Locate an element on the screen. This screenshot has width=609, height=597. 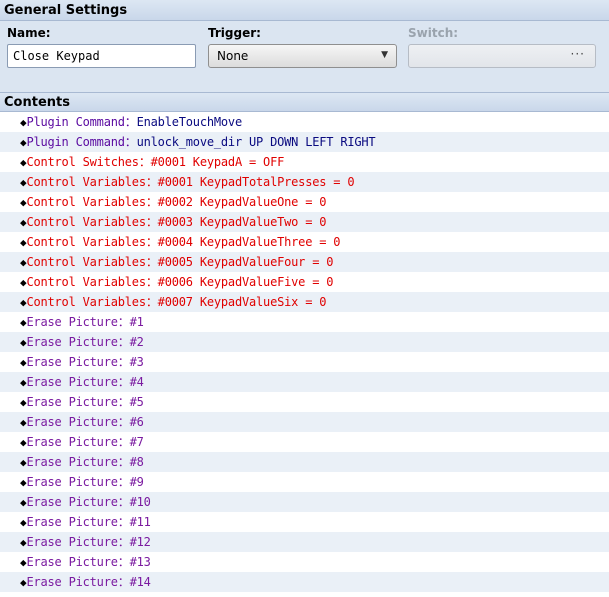
list-item: ◆Erase Picture：#14 is located at coordinates (304, 582).